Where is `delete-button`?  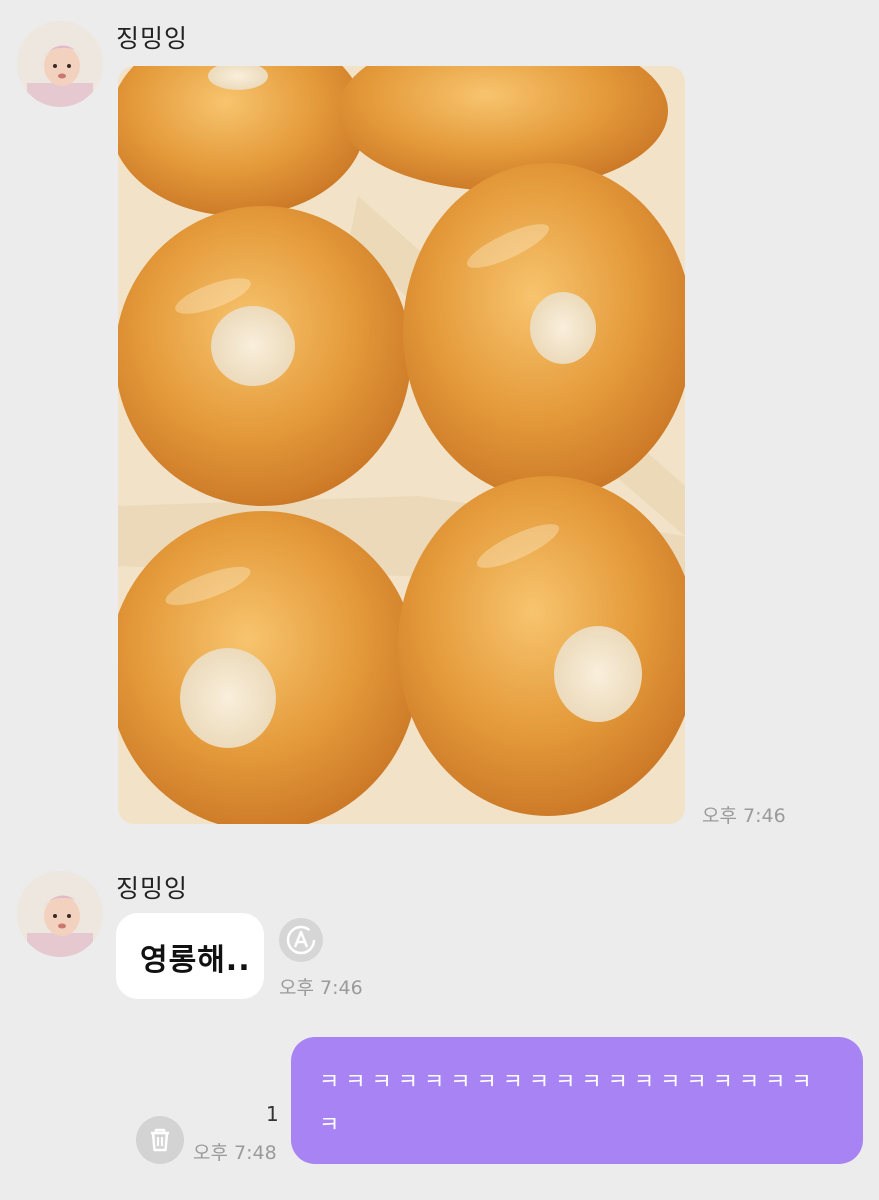
delete-button is located at coordinates (160, 1140).